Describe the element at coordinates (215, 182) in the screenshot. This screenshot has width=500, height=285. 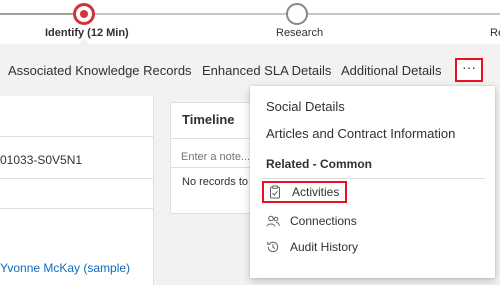
I see `timeline-empty-text: No records to` at that location.